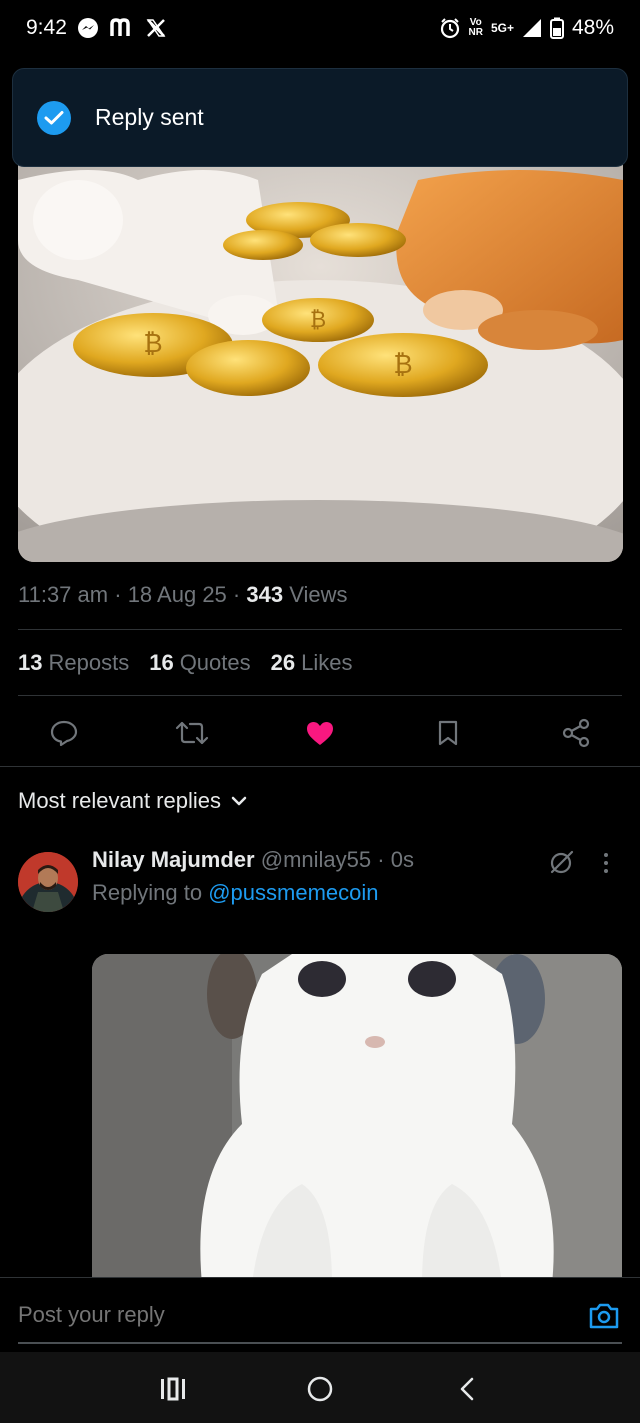 The width and height of the screenshot is (640, 1423). What do you see at coordinates (402, 859) in the screenshot?
I see `reply-time: 0s` at bounding box center [402, 859].